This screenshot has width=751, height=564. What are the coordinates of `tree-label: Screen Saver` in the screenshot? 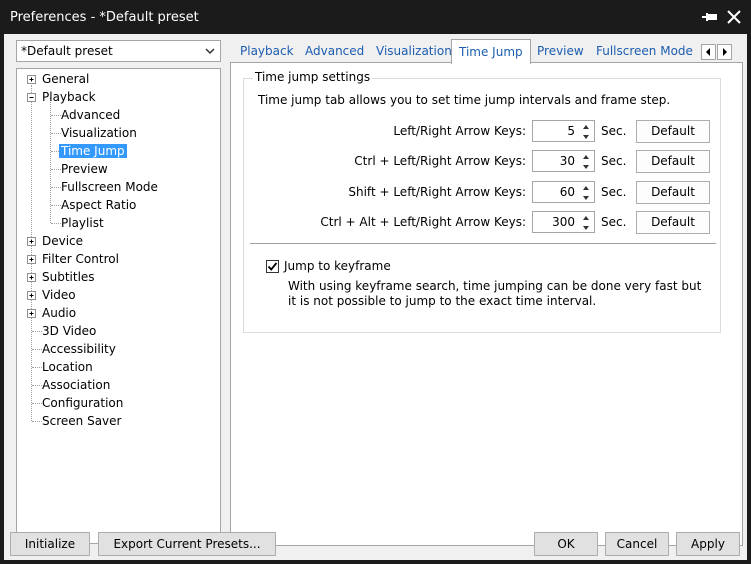 It's located at (82, 421).